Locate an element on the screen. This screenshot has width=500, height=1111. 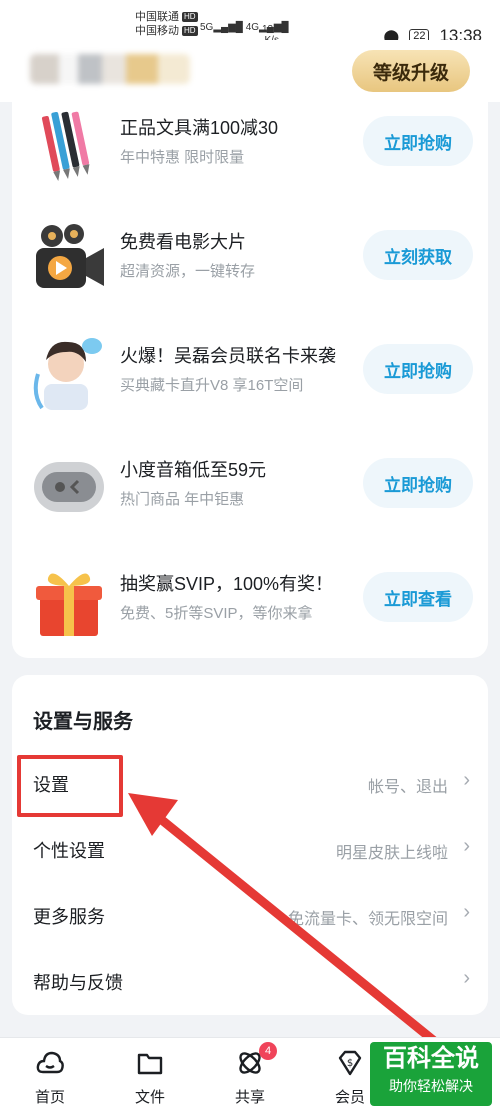
net-4g-label: 4G is located at coordinates (252, 27).